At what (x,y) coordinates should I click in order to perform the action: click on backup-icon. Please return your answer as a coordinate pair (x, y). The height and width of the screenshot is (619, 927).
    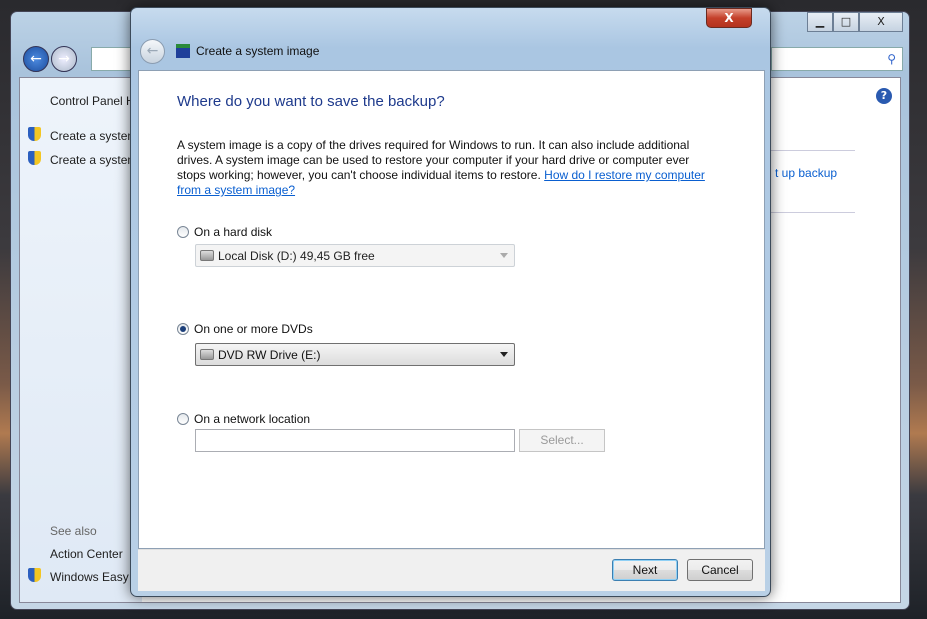
    Looking at the image, I should click on (183, 51).